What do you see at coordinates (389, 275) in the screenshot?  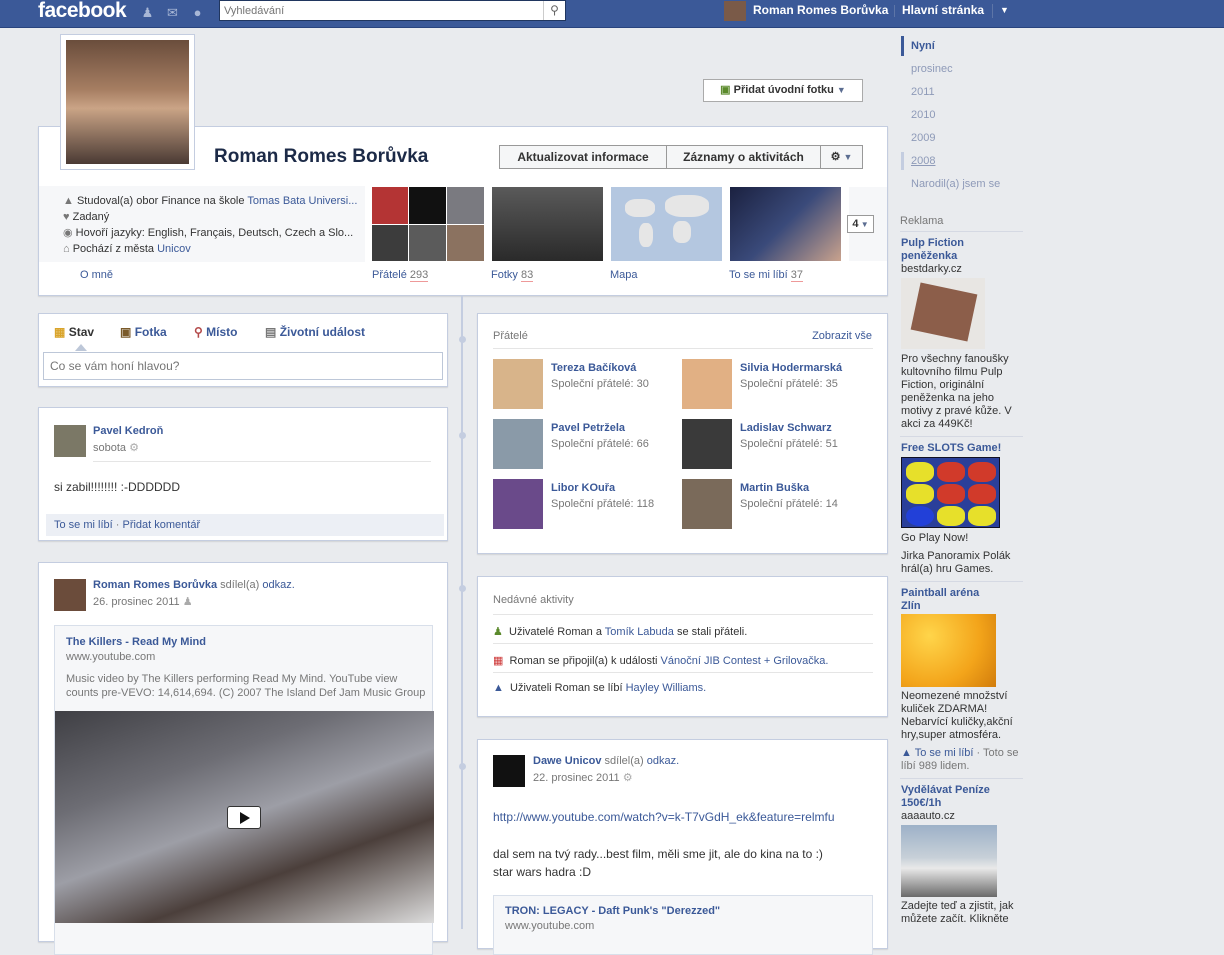 I see `tile-label: Přátelé` at bounding box center [389, 275].